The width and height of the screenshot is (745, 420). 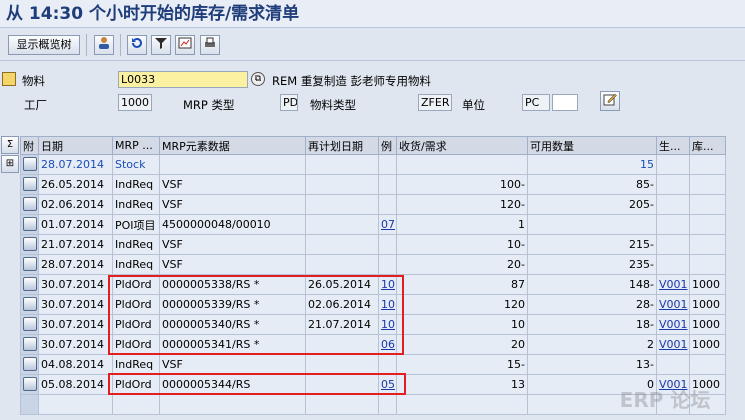 I want to click on cell-available-qty: 85-, so click(x=592, y=184).